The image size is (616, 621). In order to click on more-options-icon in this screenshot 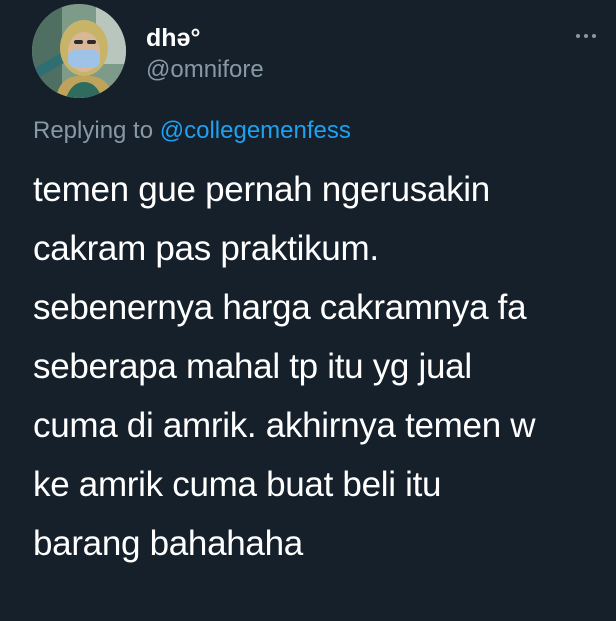, I will do `click(578, 36)`.